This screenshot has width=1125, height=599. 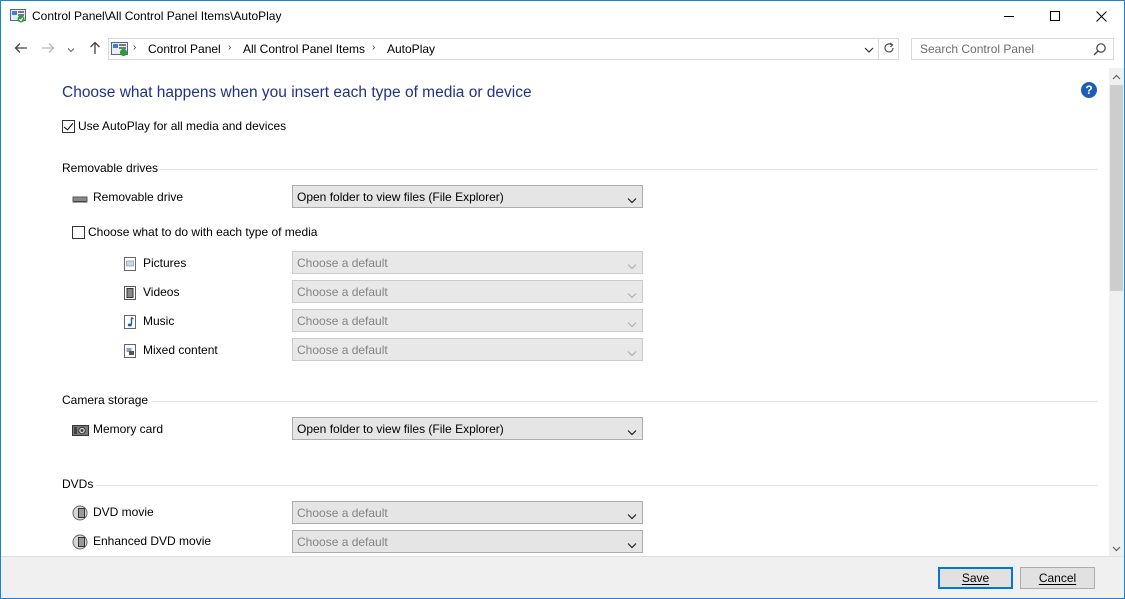 I want to click on refresh-button, so click(x=889, y=49).